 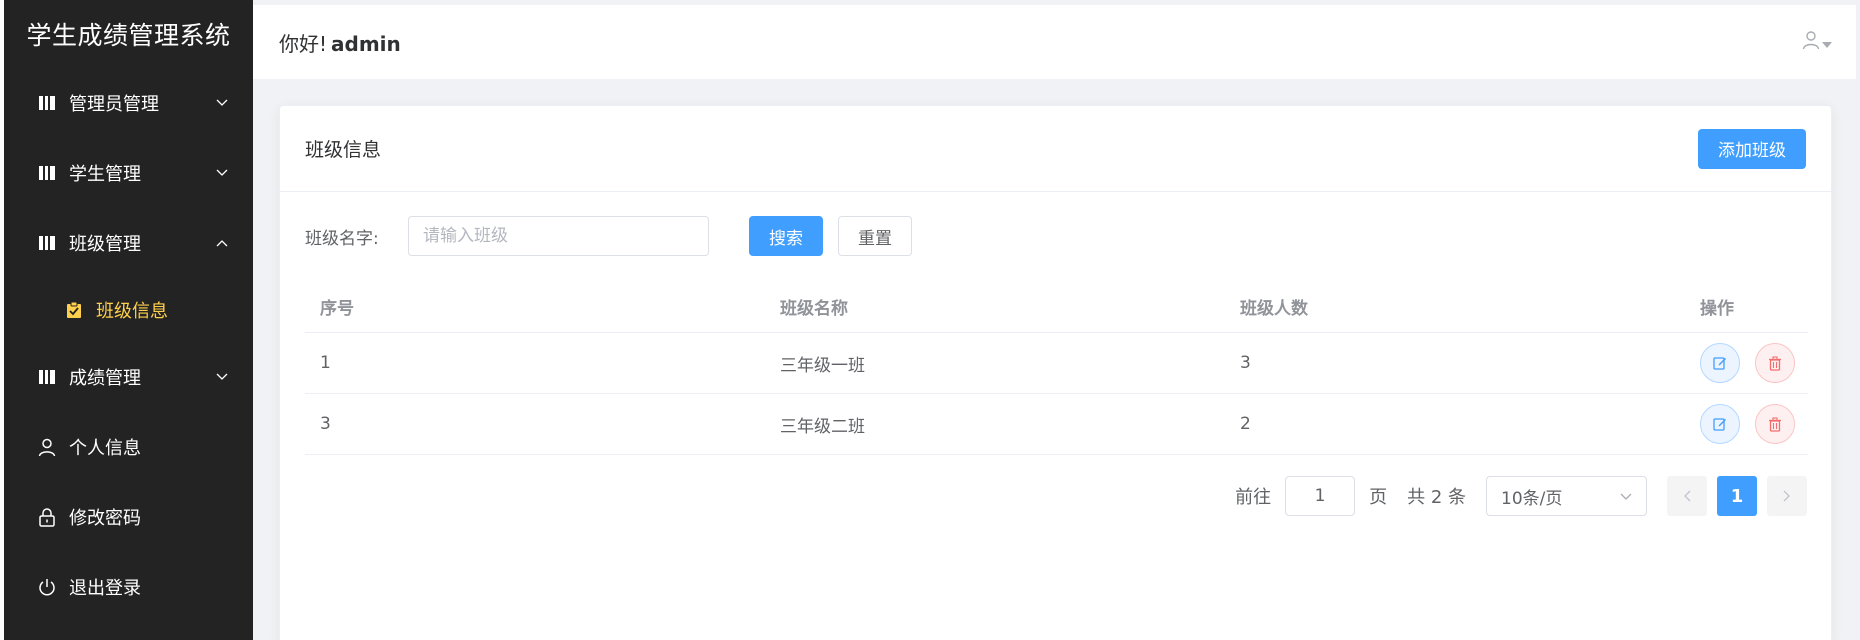 I want to click on search-label: 班级名字:, so click(x=342, y=238).